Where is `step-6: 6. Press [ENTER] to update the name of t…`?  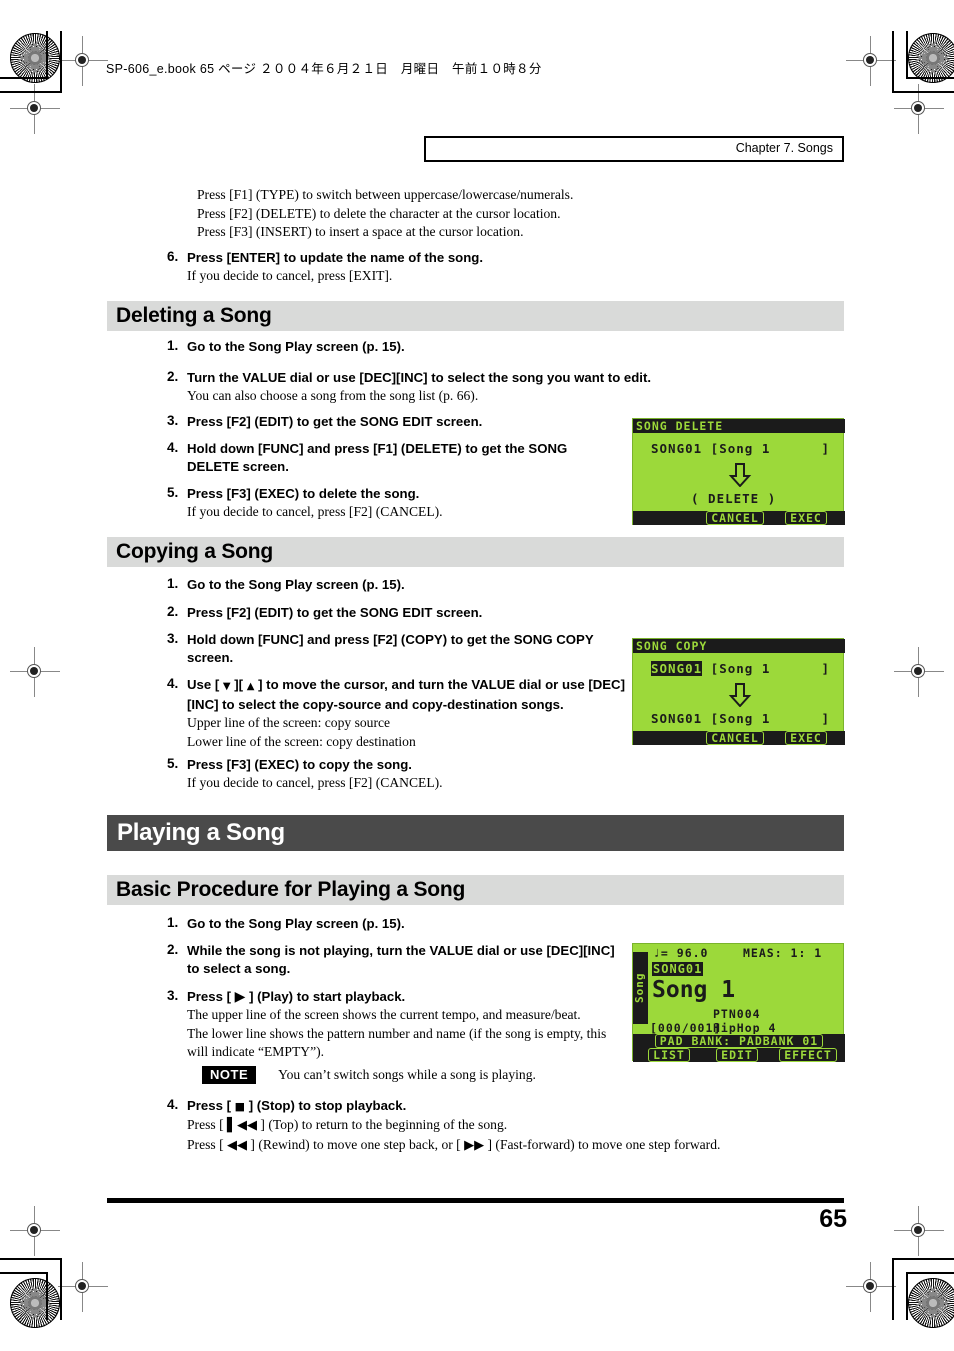
step-6: 6. Press [ENTER] to update the name of t… is located at coordinates (402, 267).